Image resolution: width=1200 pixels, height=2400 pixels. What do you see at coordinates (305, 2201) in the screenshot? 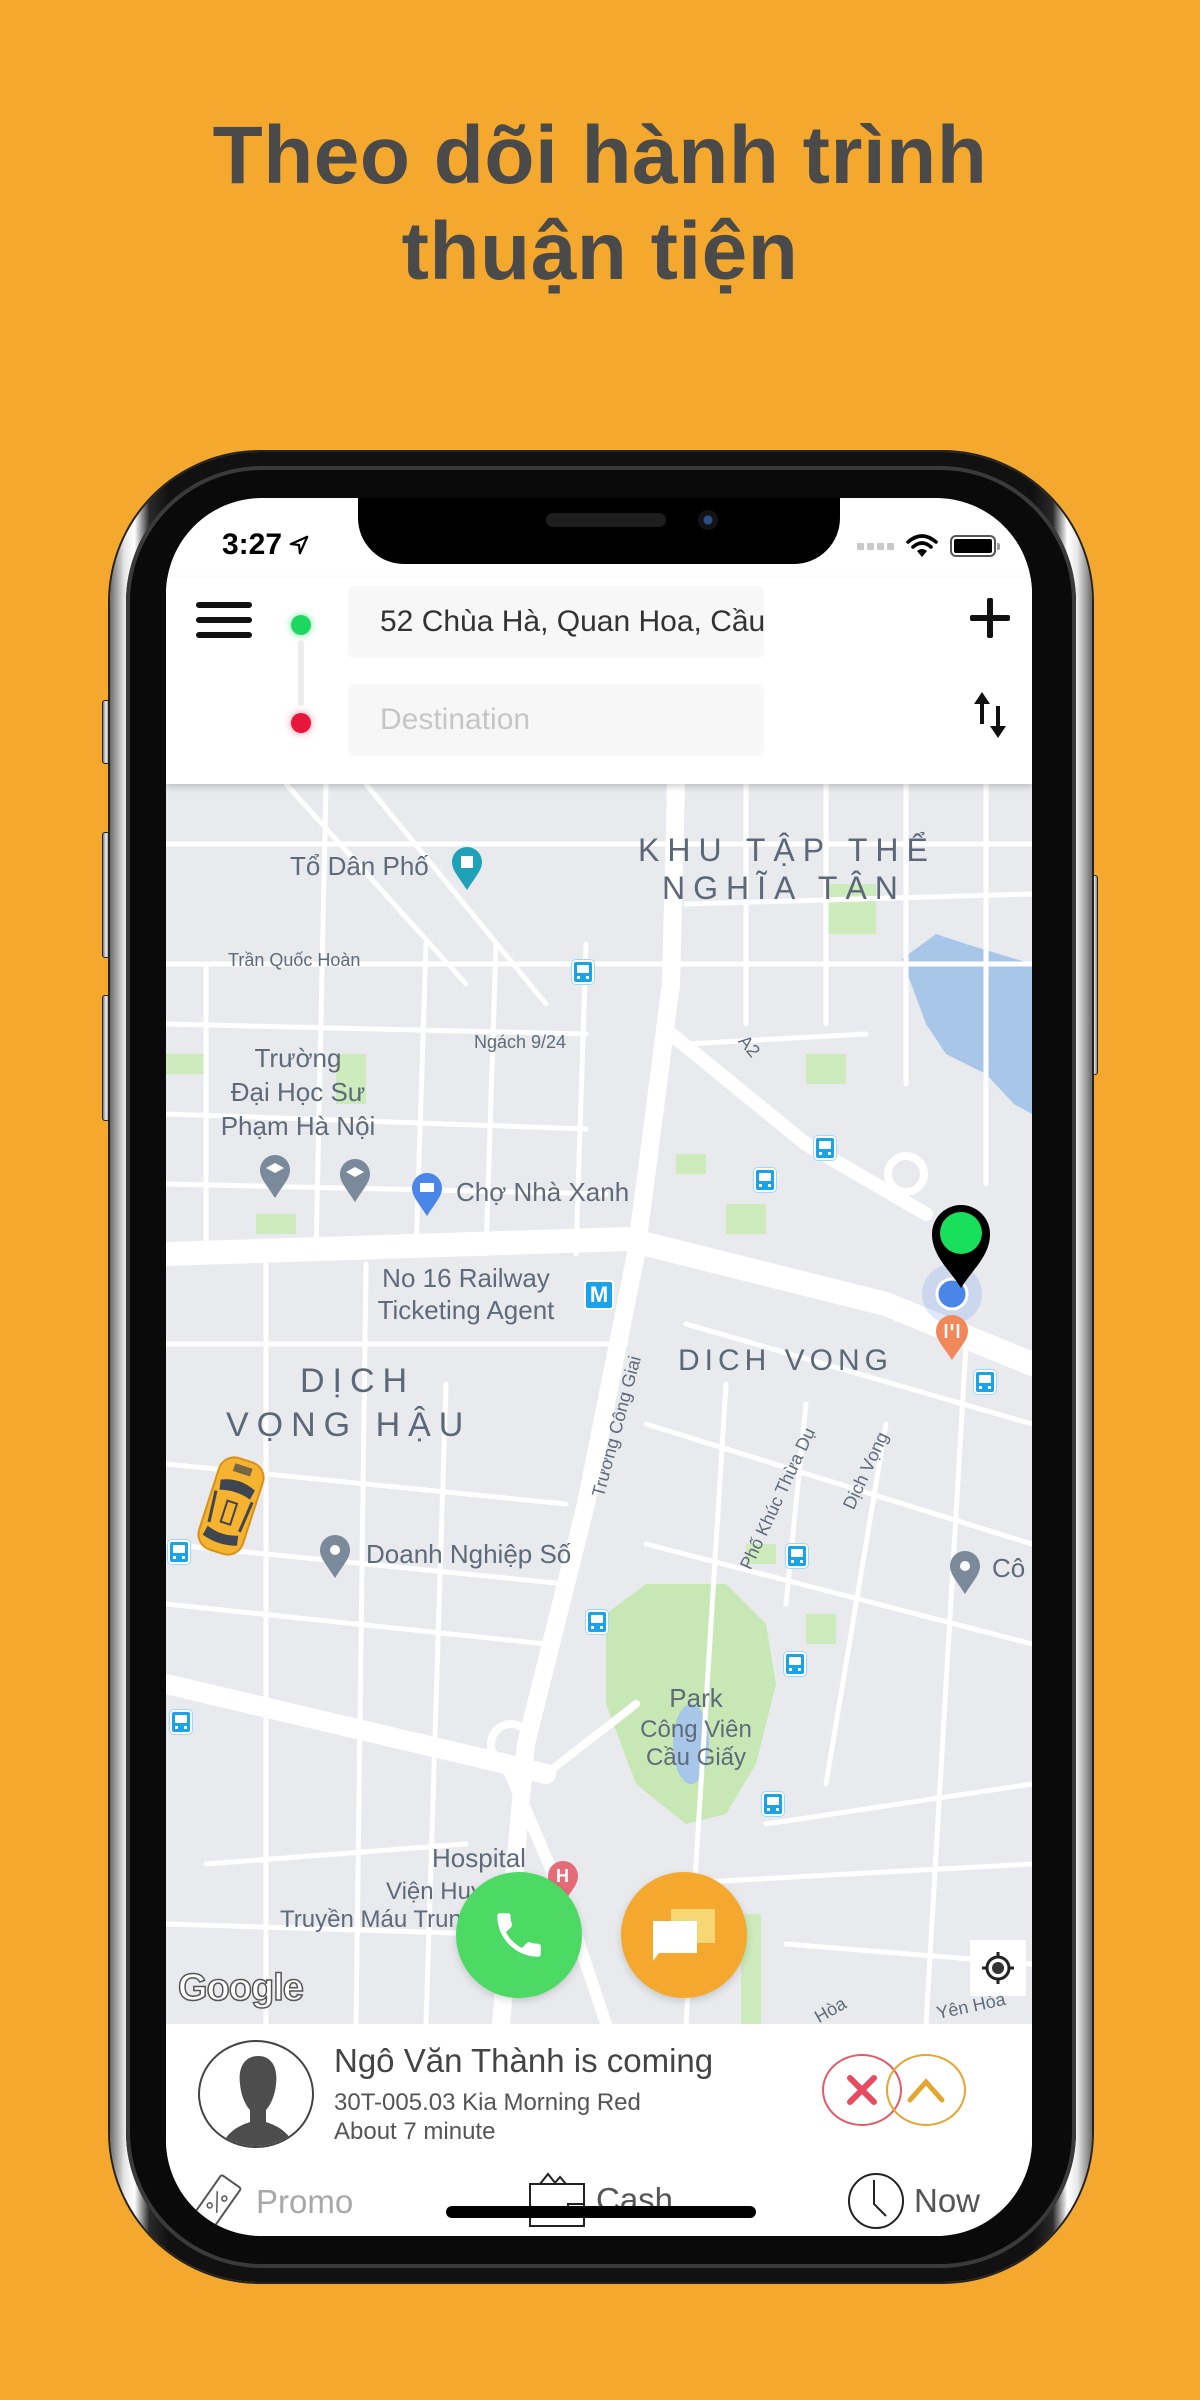
I see `promo-label: Promo` at bounding box center [305, 2201].